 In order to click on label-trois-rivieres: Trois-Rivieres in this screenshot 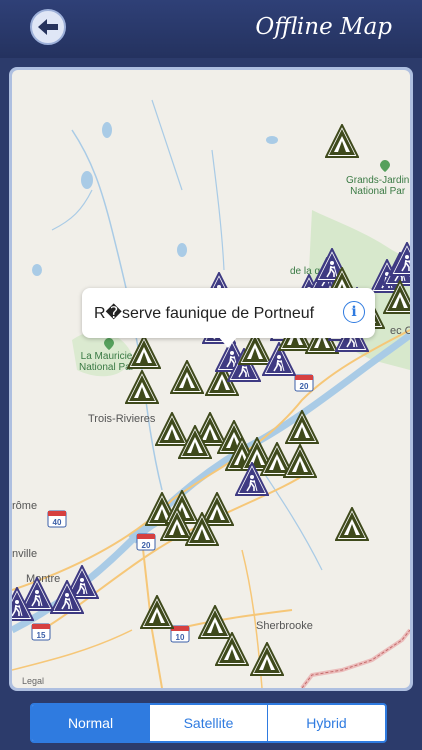, I will do `click(122, 419)`.